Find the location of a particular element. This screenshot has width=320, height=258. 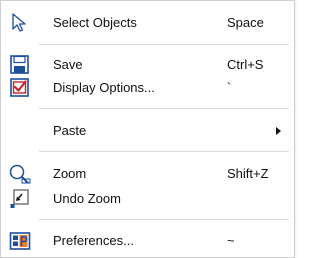

menu-item-label: Paste is located at coordinates (70, 130).